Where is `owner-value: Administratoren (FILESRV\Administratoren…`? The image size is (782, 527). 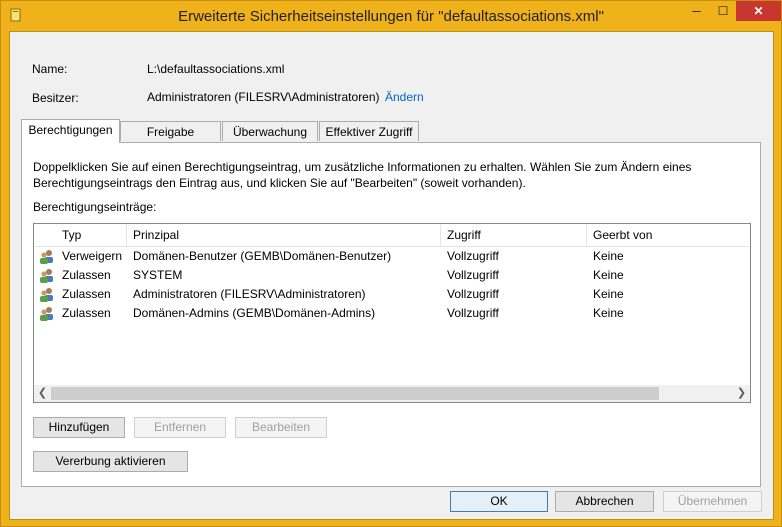 owner-value: Administratoren (FILESRV\Administratoren… is located at coordinates (263, 97).